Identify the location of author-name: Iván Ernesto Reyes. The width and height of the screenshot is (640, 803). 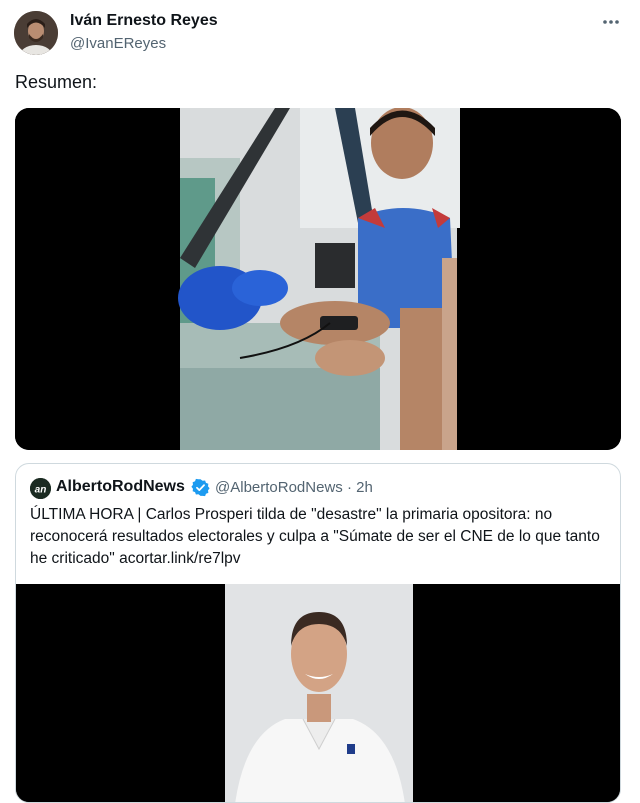
(144, 21).